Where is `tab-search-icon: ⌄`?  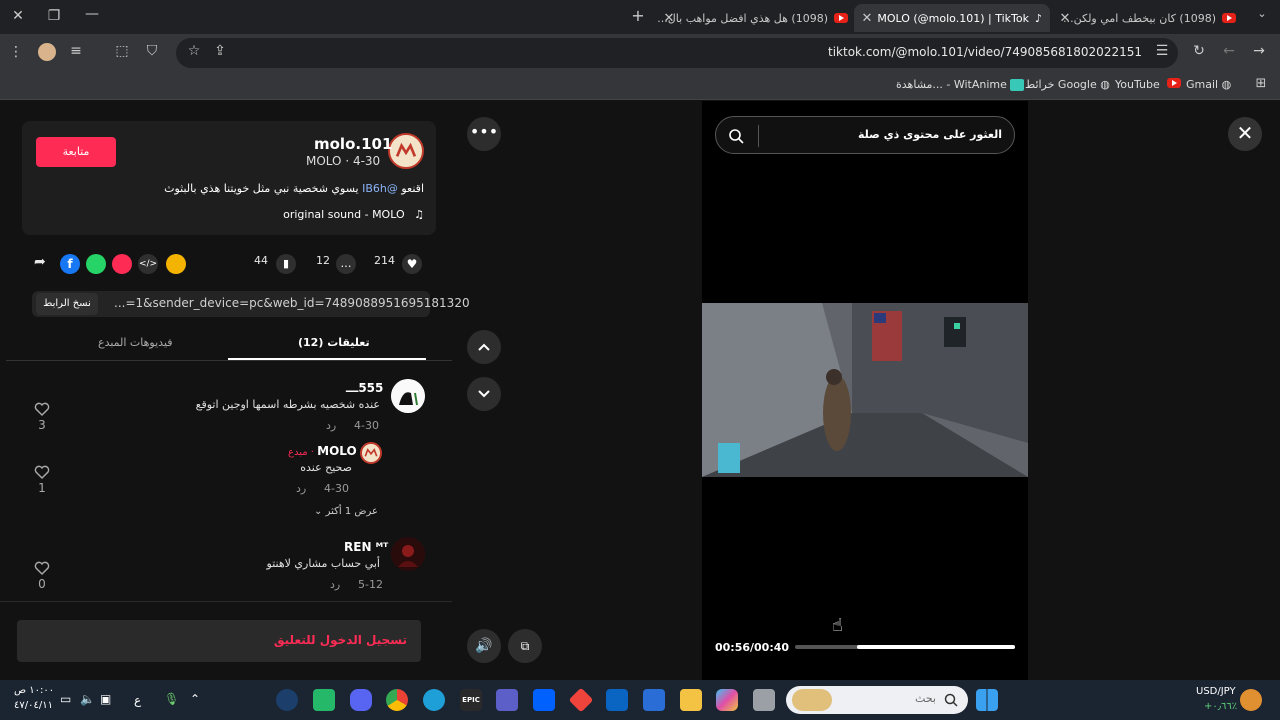
tab-search-icon: ⌄ is located at coordinates (1262, 13).